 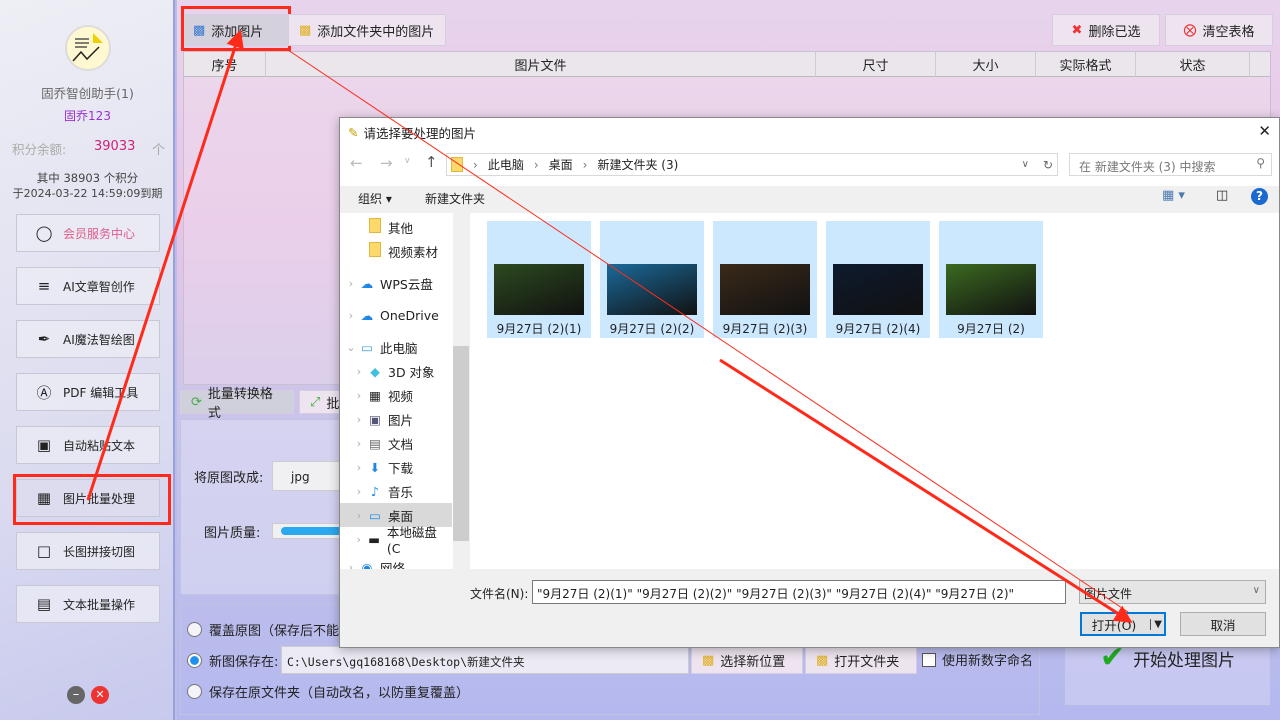 What do you see at coordinates (367, 30) in the screenshot?
I see `add-folder-button: ▩ 添加文件夹中的图片` at bounding box center [367, 30].